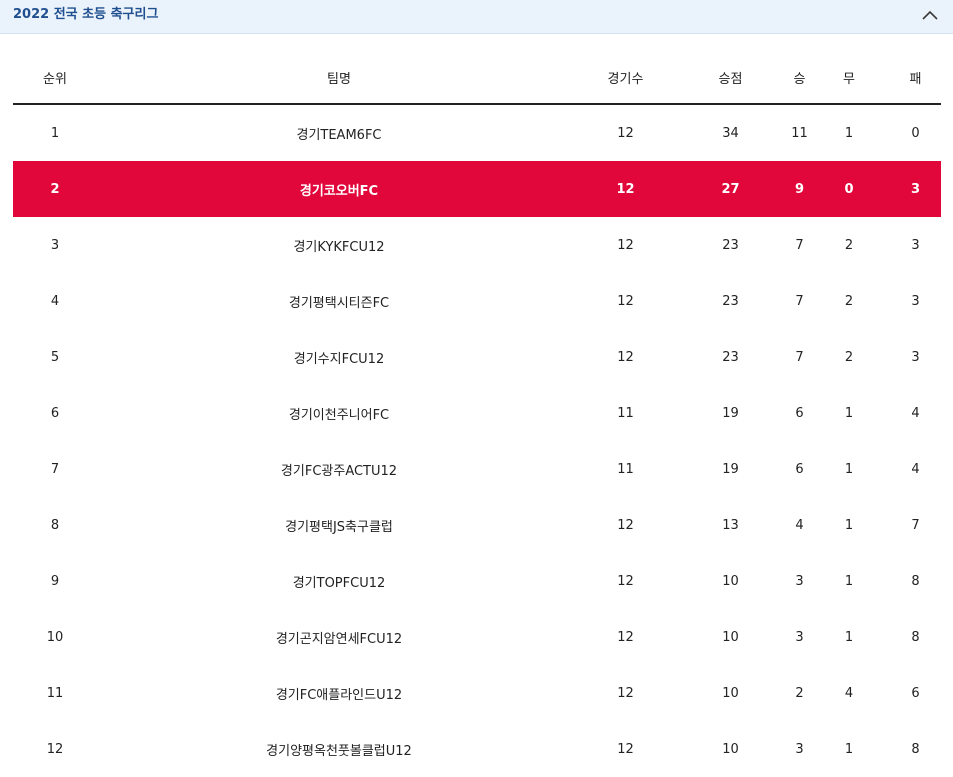  Describe the element at coordinates (915, 693) in the screenshot. I see `cell-losses: 6` at that location.